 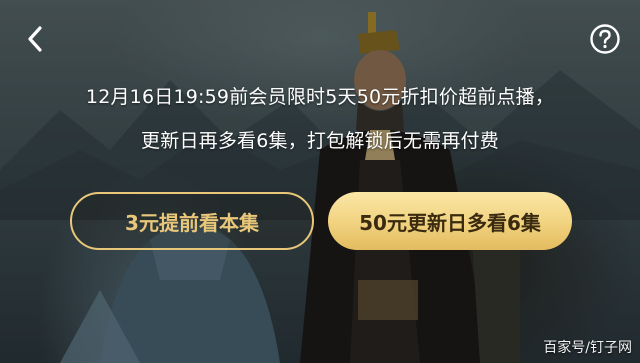 I want to click on buy-bundle-button: 50元更新日多看6集, so click(x=450, y=221).